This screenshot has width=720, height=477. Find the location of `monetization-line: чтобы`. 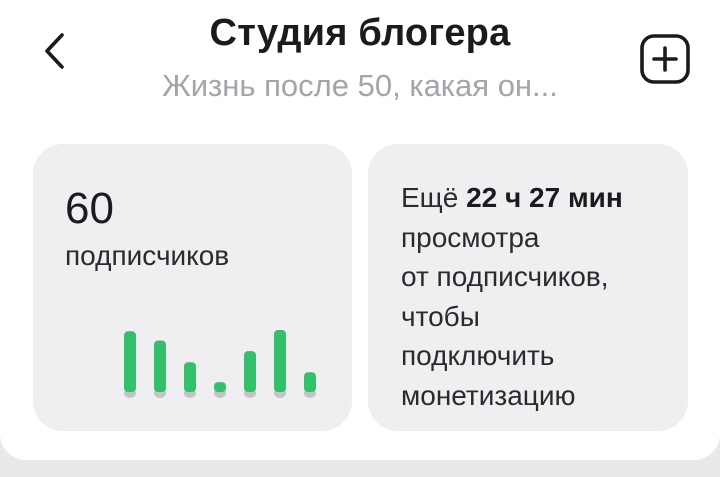

monetization-line: чтобы is located at coordinates (440, 316).